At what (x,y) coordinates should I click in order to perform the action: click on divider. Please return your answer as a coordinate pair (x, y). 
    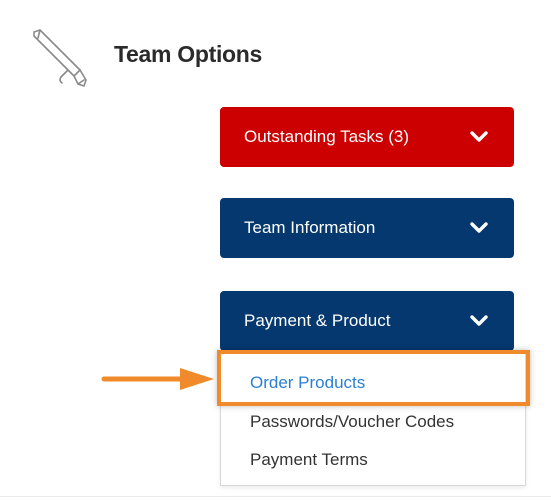
    Looking at the image, I should click on (275, 496).